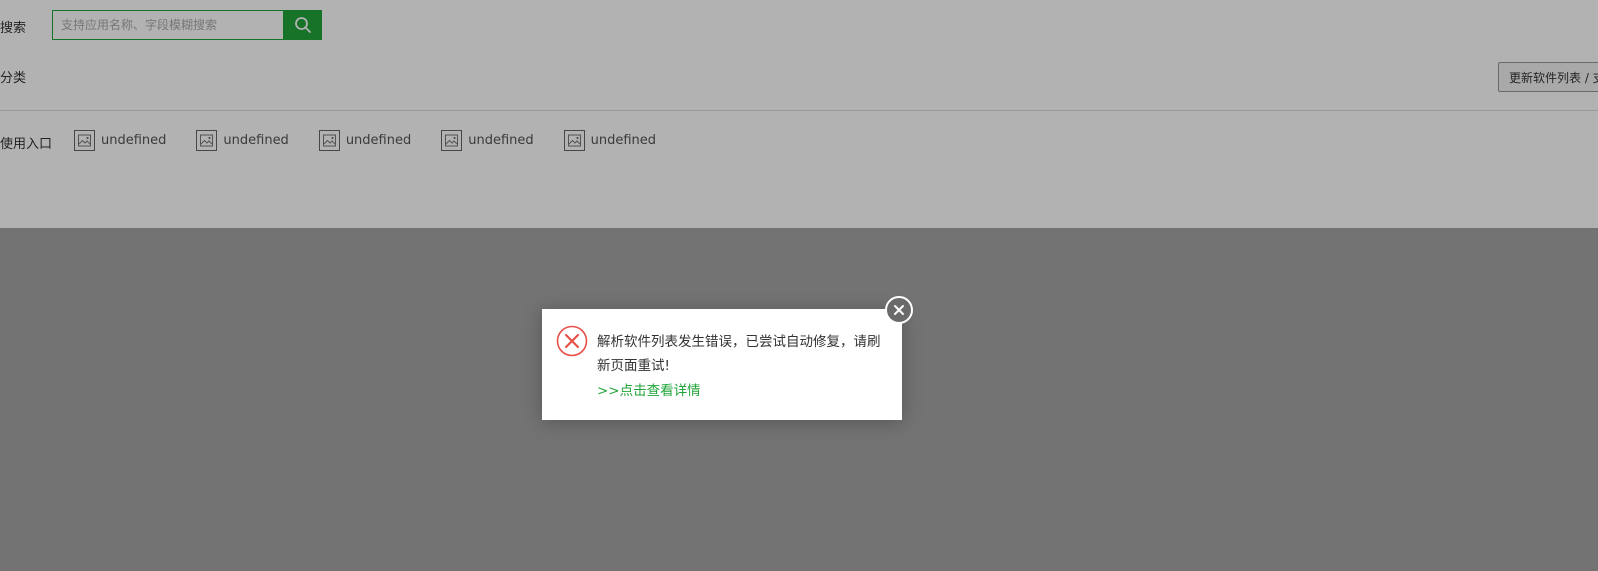 This screenshot has height=571, width=1598. What do you see at coordinates (739, 354) in the screenshot?
I see `error-message: 解析软件列表发生错误，已尝试自动修复，请刷新页面重试!` at bounding box center [739, 354].